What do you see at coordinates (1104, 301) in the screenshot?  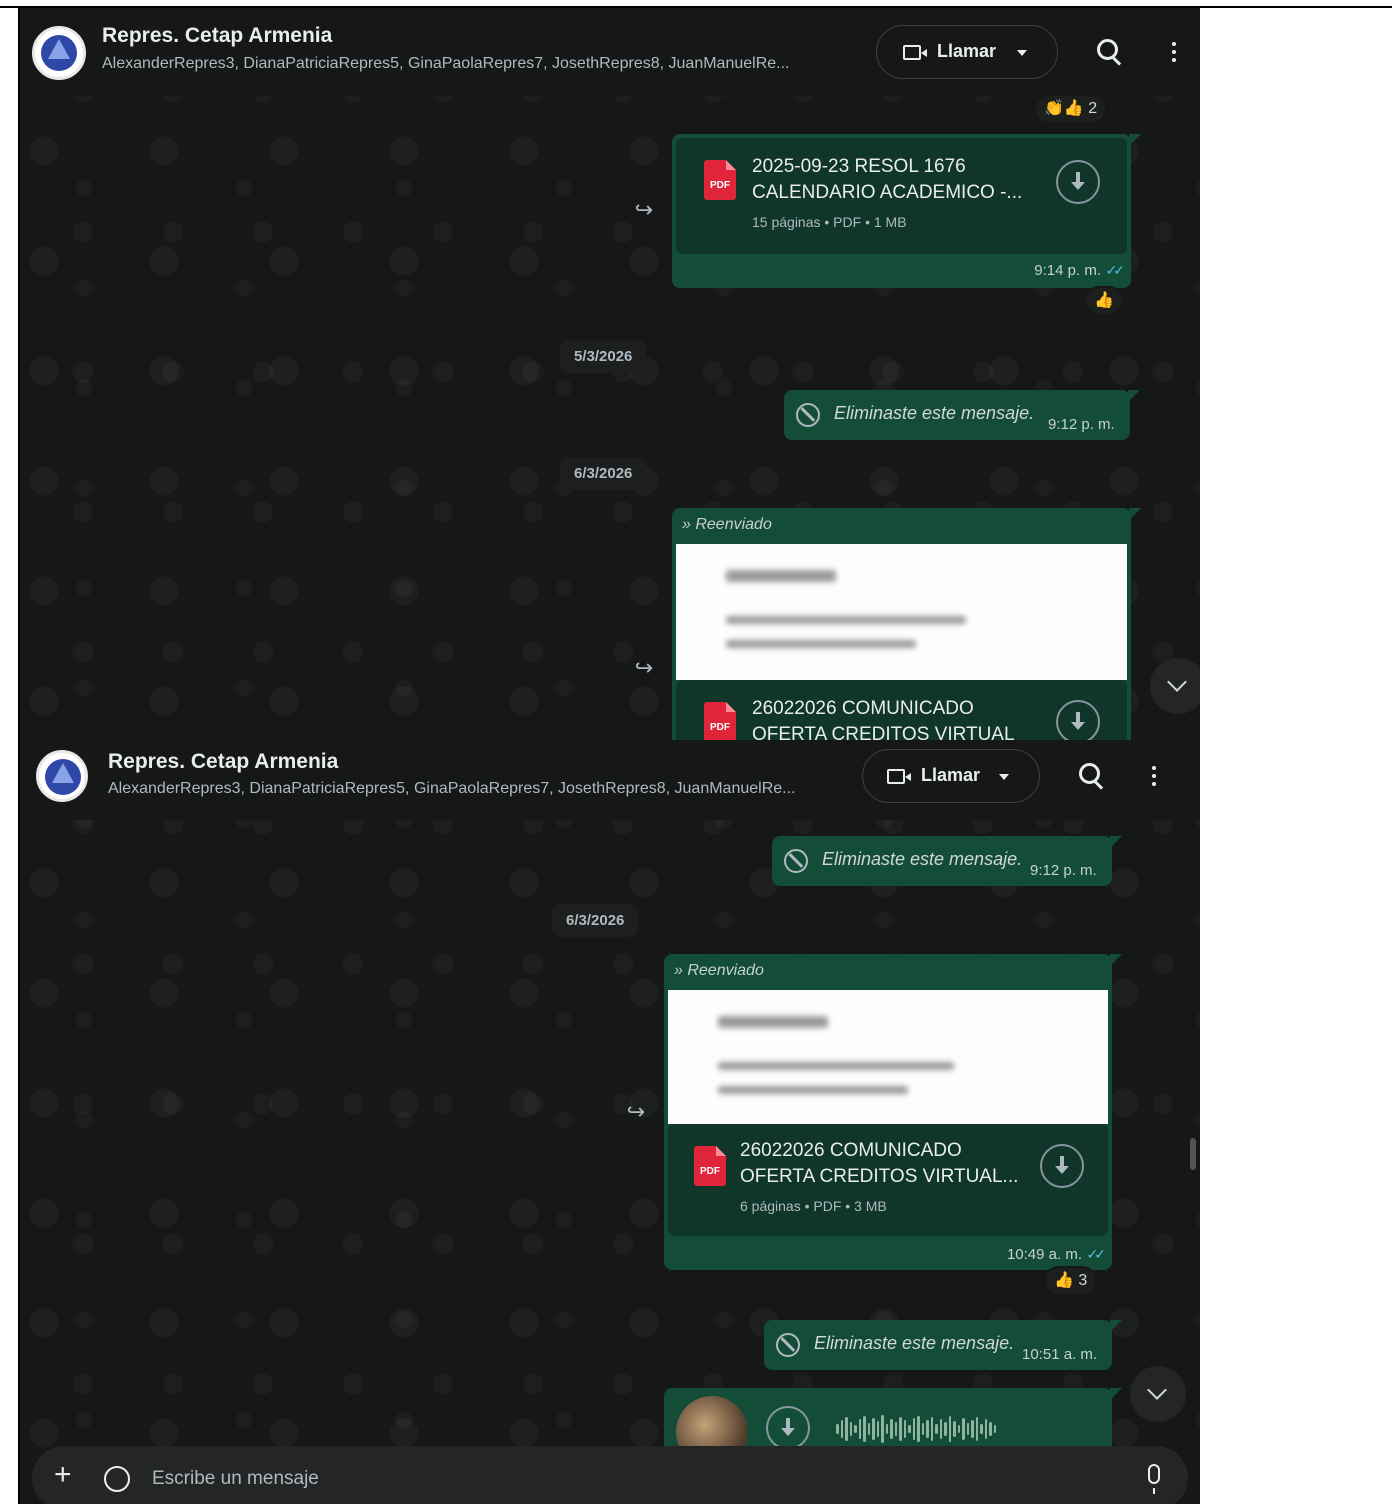 I see `reaction-badge: 👍` at bounding box center [1104, 301].